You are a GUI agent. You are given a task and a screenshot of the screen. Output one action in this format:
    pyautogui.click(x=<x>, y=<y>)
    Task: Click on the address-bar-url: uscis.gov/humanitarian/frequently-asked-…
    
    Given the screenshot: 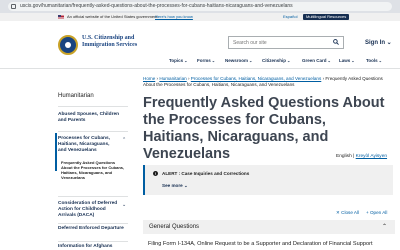 What is the action you would take?
    pyautogui.click(x=204, y=6)
    